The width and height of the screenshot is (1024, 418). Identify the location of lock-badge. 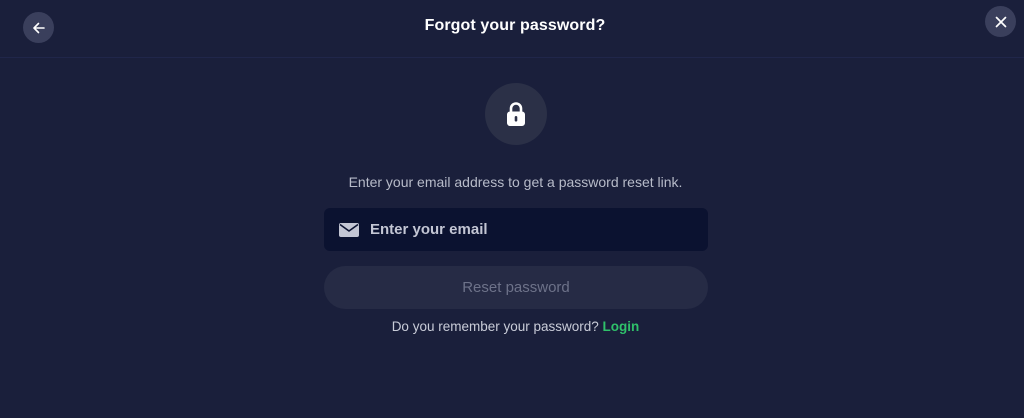
(516, 114).